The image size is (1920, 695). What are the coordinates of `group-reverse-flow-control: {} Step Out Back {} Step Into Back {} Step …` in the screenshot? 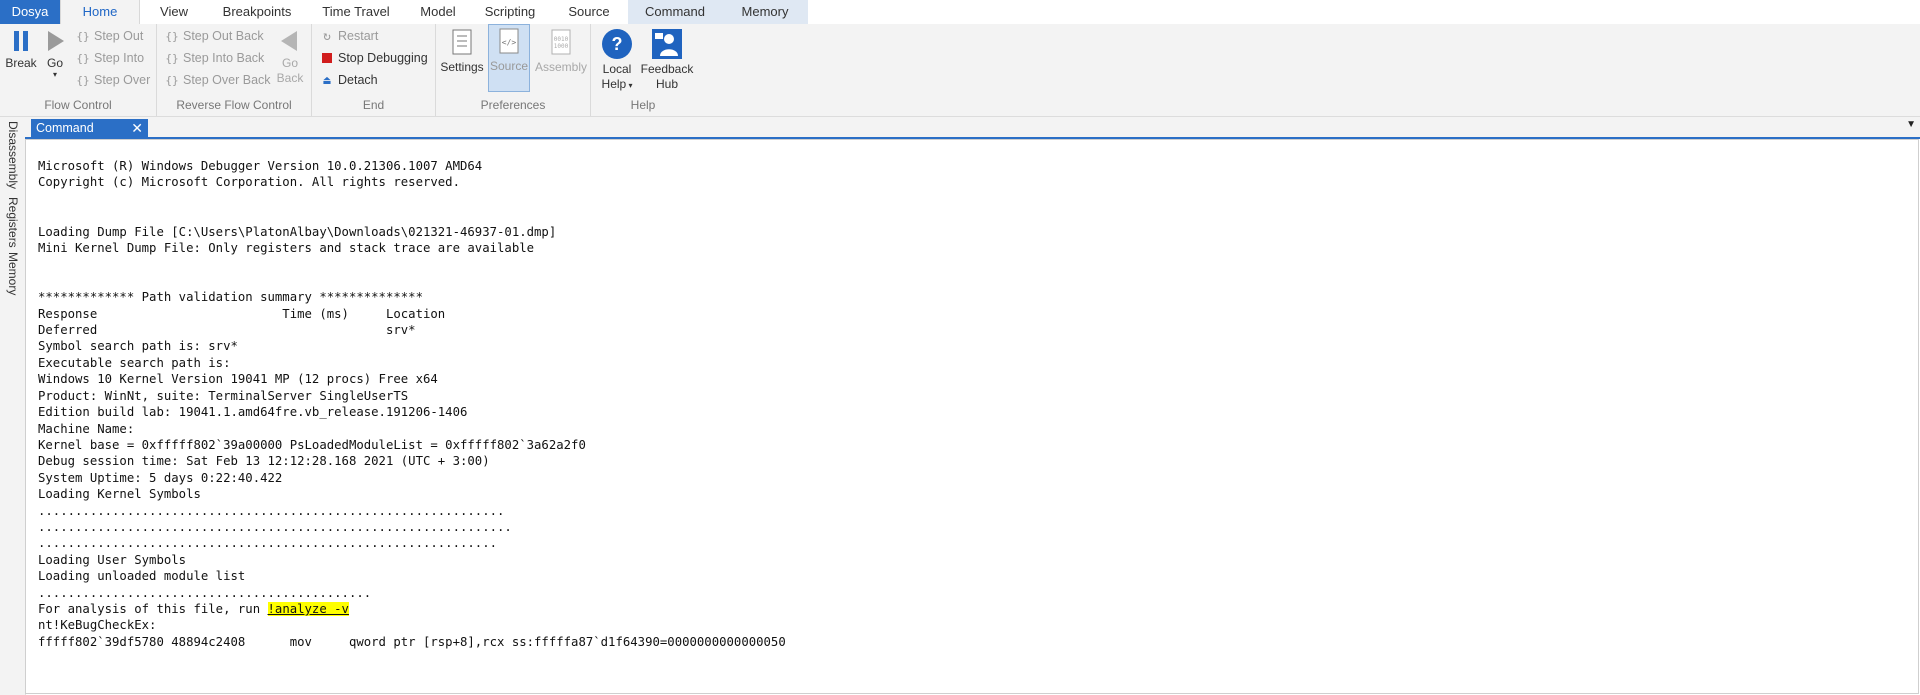 It's located at (234, 70).